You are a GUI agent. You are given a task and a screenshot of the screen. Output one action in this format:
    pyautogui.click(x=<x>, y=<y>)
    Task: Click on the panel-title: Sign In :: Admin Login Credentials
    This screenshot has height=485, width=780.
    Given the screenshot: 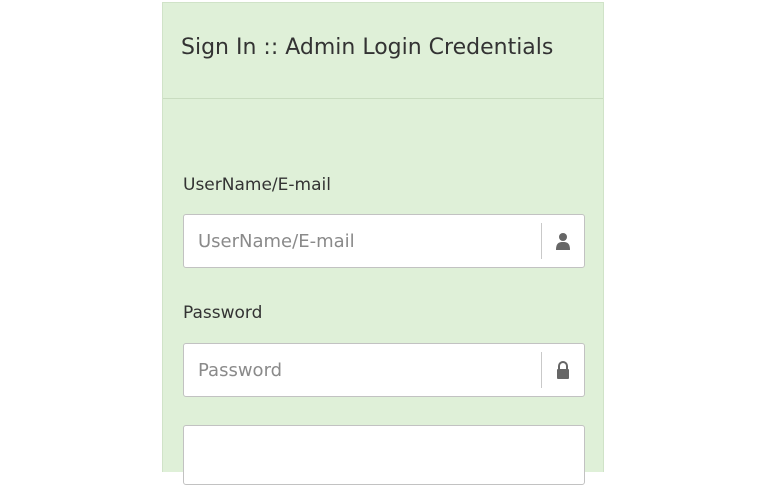 What is the action you would take?
    pyautogui.click(x=367, y=47)
    